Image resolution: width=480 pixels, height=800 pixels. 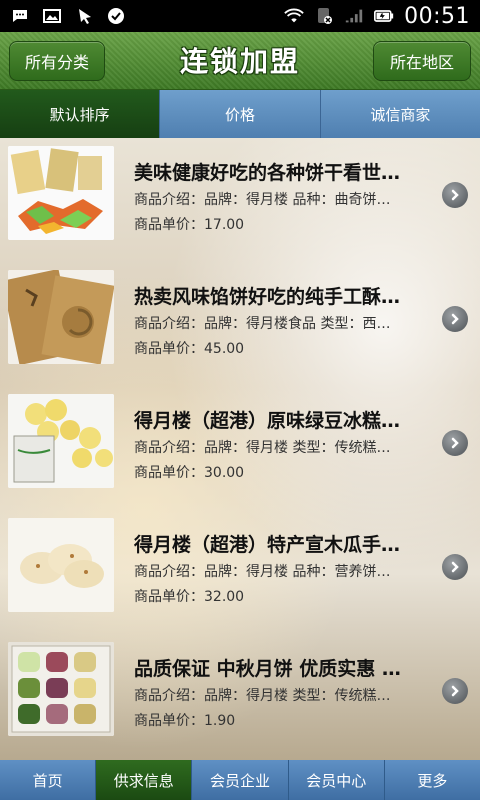 What do you see at coordinates (384, 16) in the screenshot?
I see `battery-icon` at bounding box center [384, 16].